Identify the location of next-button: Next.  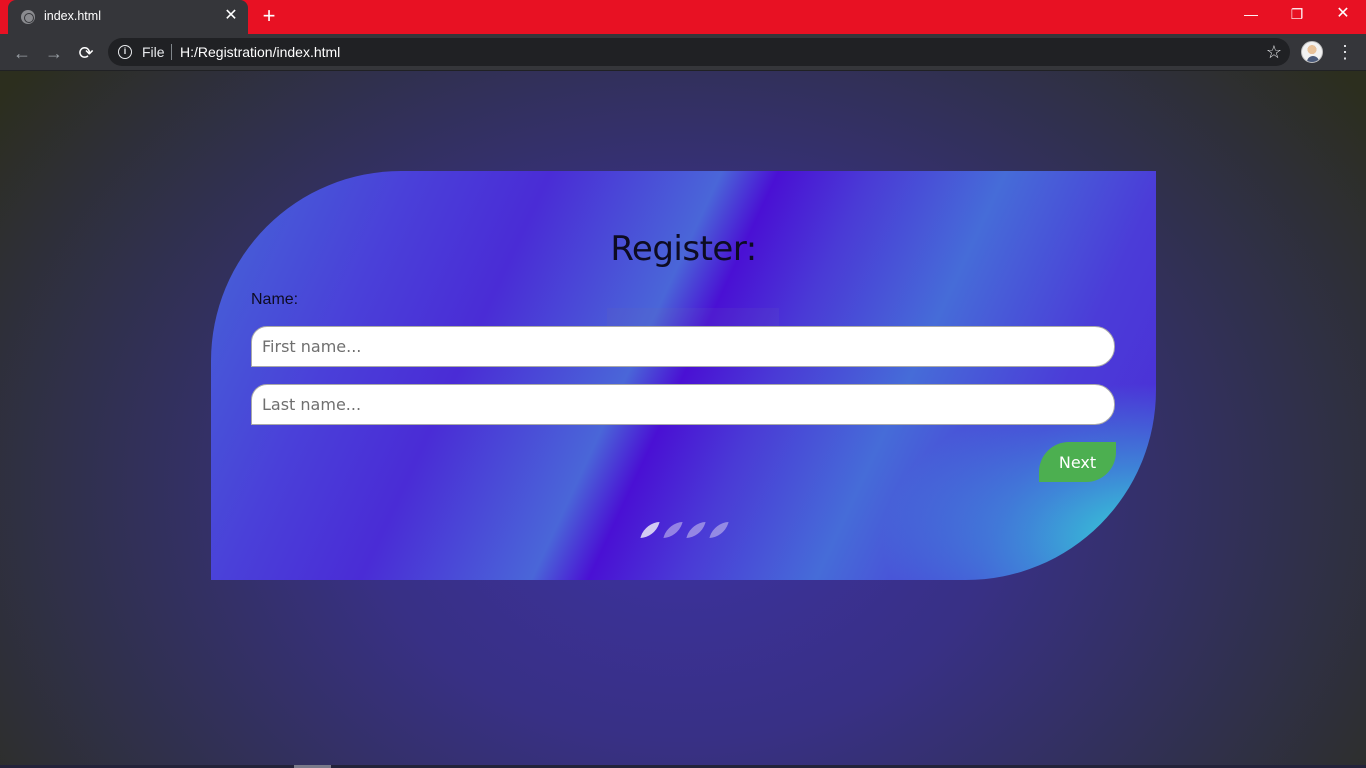
(1077, 462).